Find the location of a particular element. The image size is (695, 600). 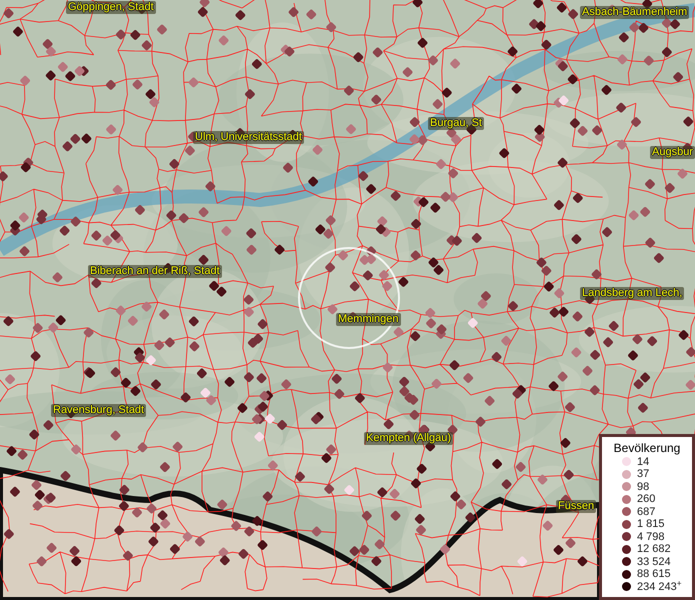

place-label: Kempten (Allgäu) is located at coordinates (408, 438).